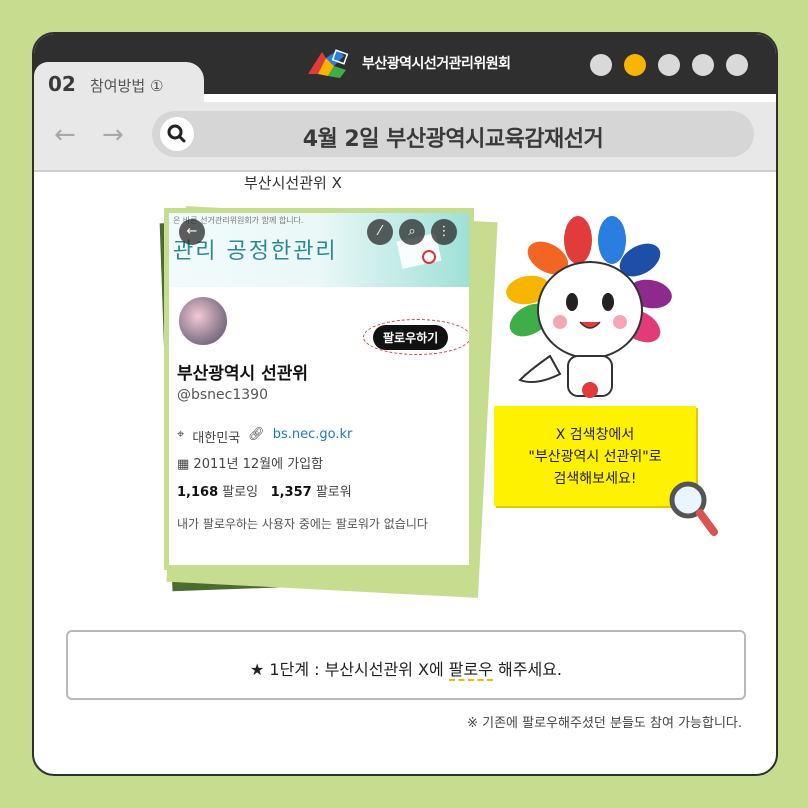  Describe the element at coordinates (243, 374) in the screenshot. I see `profile-name: 부산광역시 선관위` at that location.